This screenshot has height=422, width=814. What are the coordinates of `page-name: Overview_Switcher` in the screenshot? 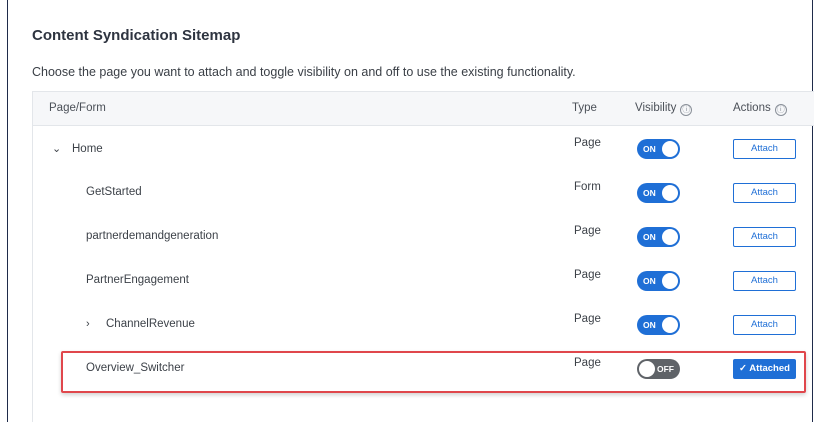 It's located at (135, 368).